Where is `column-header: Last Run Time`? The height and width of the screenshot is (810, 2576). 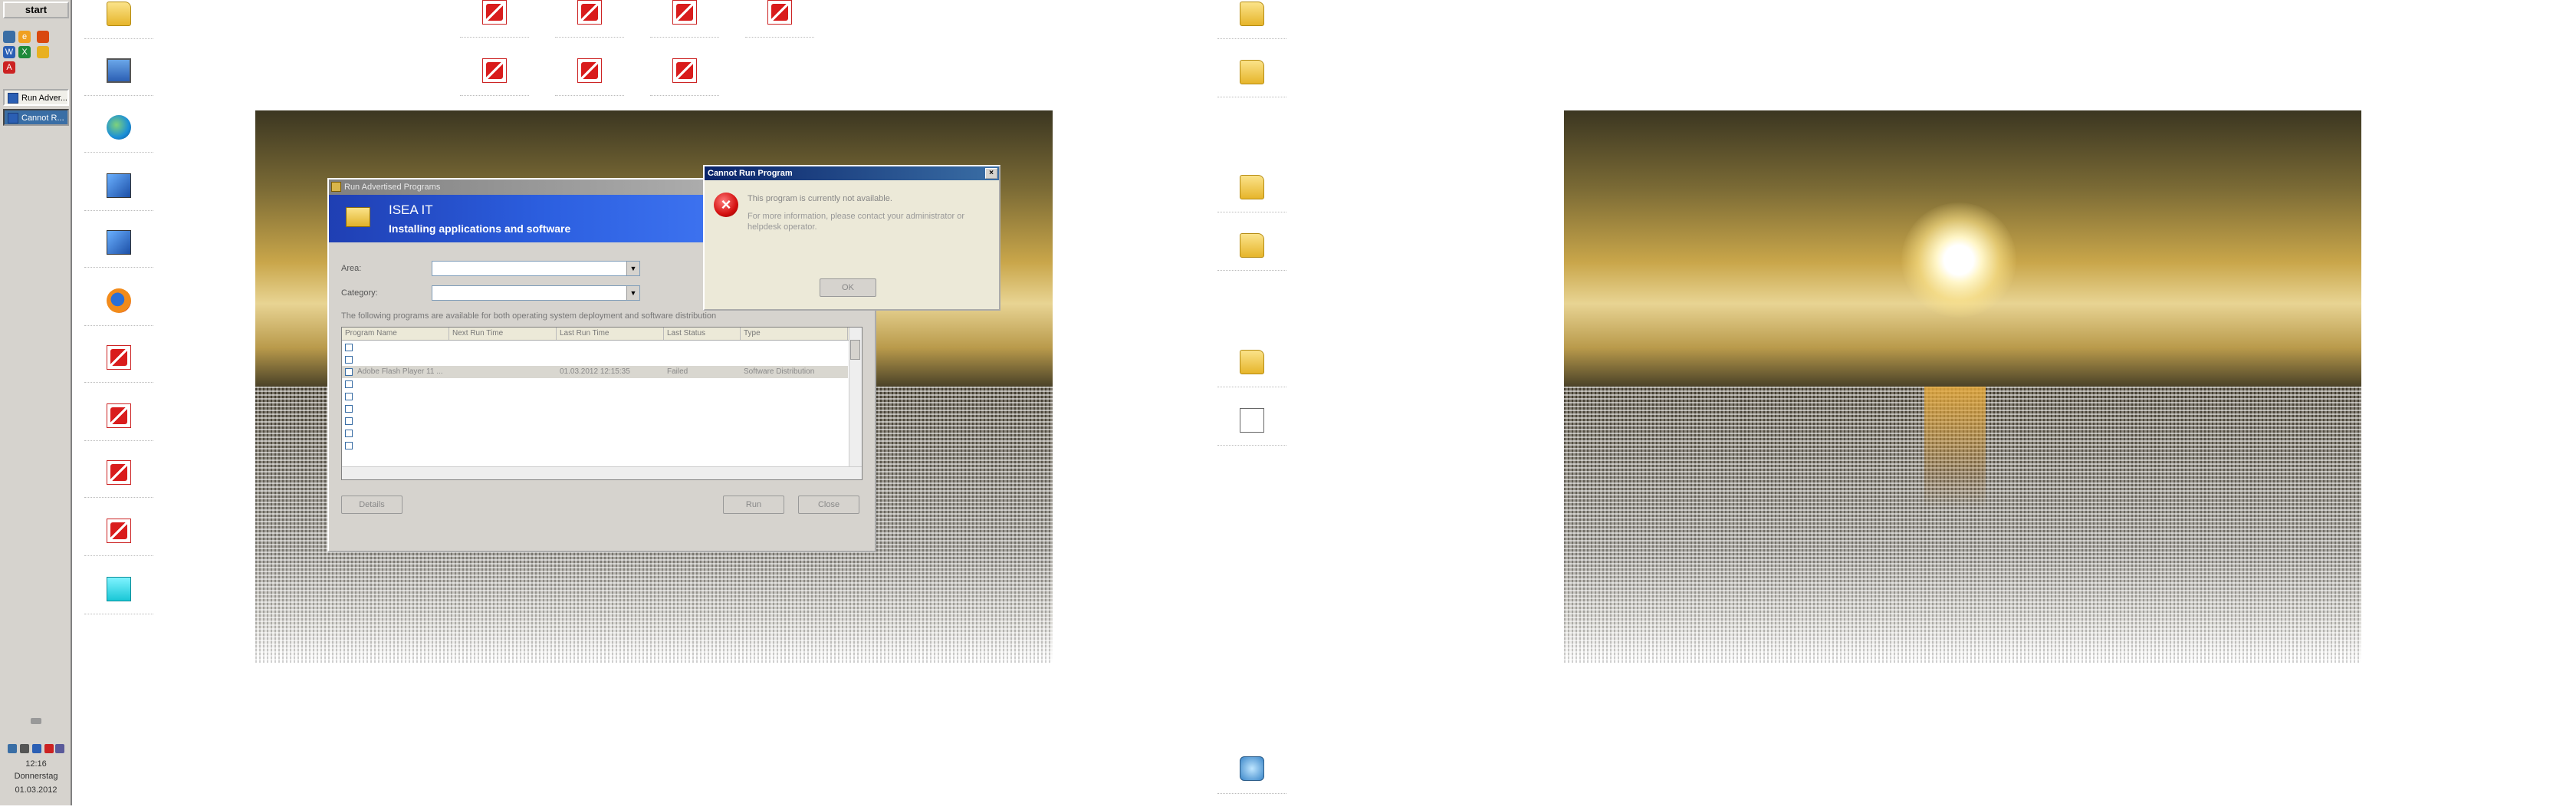
column-header: Last Run Time is located at coordinates (611, 334).